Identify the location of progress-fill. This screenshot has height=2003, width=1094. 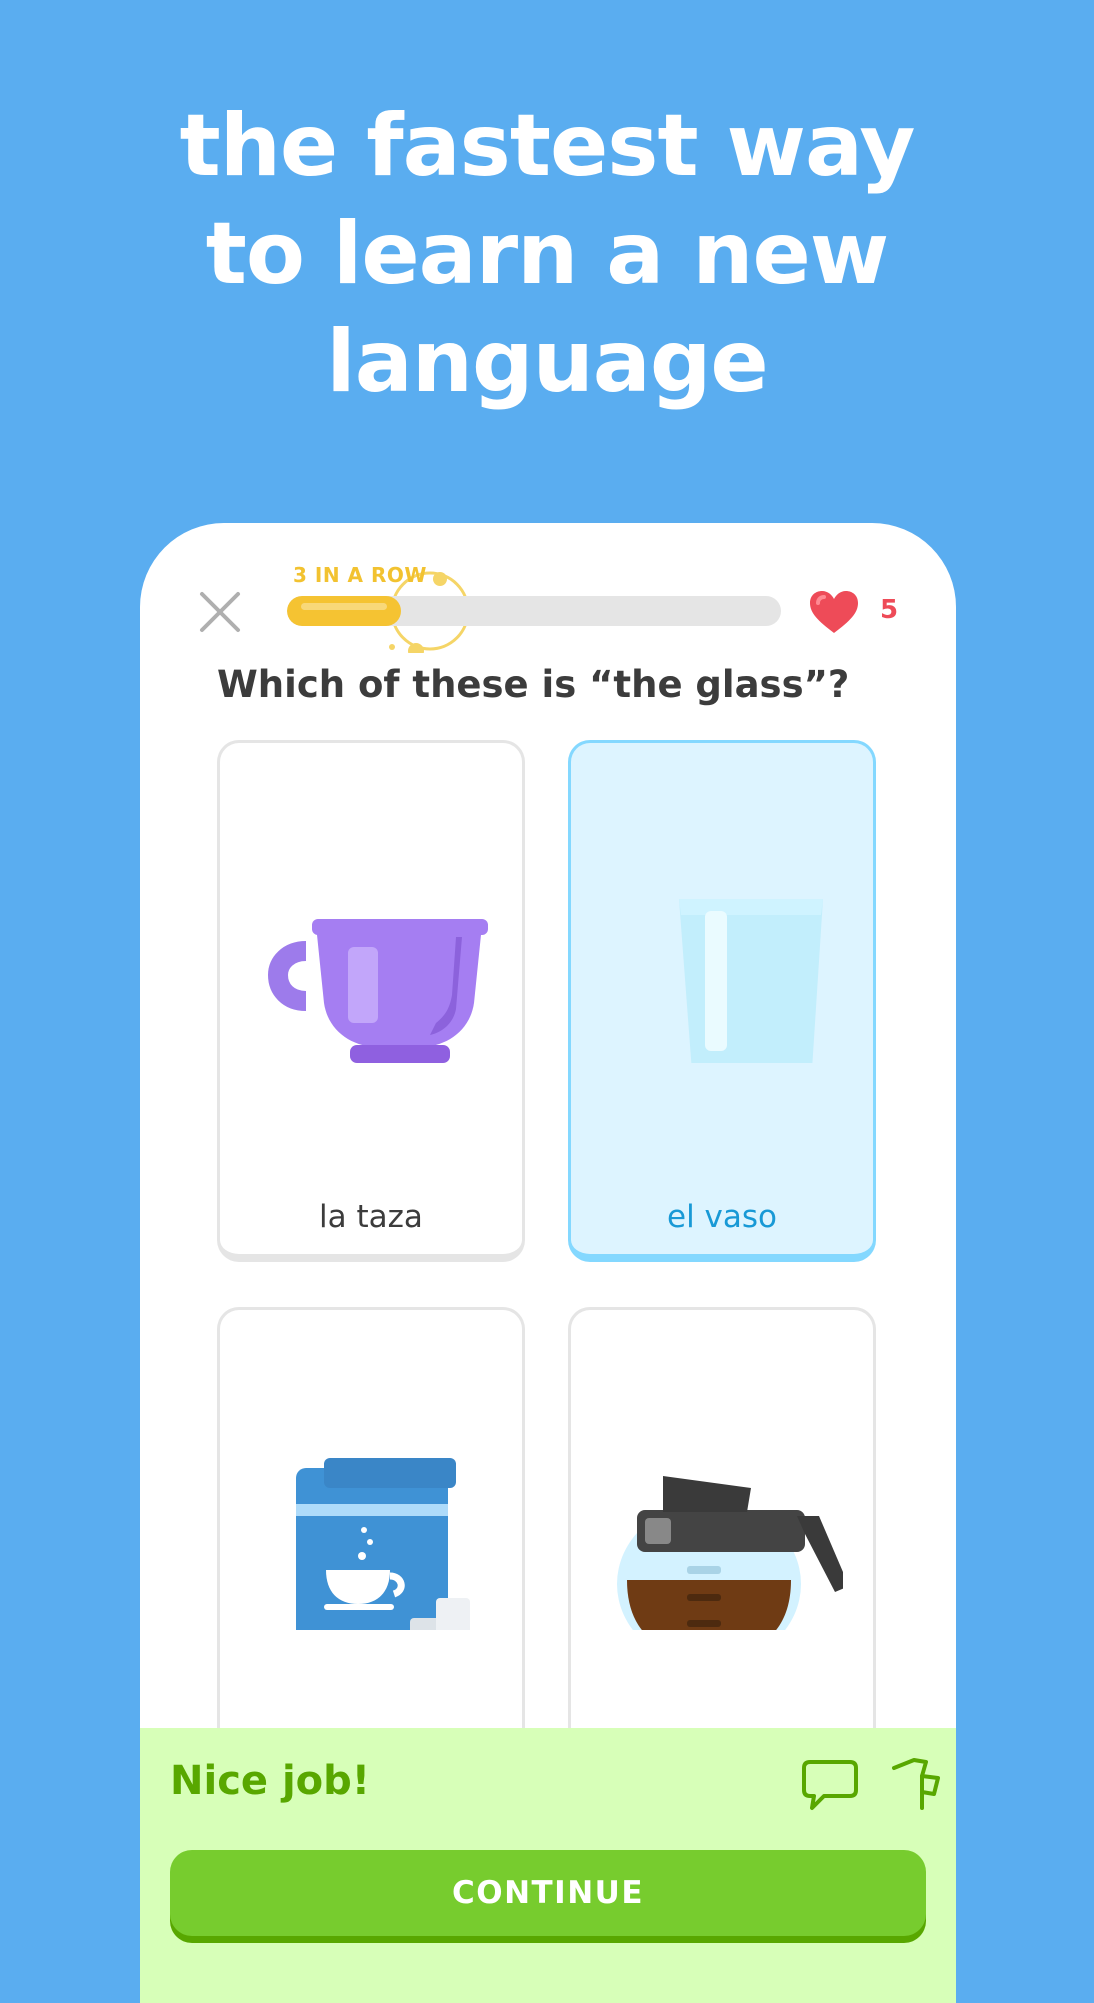
(344, 611).